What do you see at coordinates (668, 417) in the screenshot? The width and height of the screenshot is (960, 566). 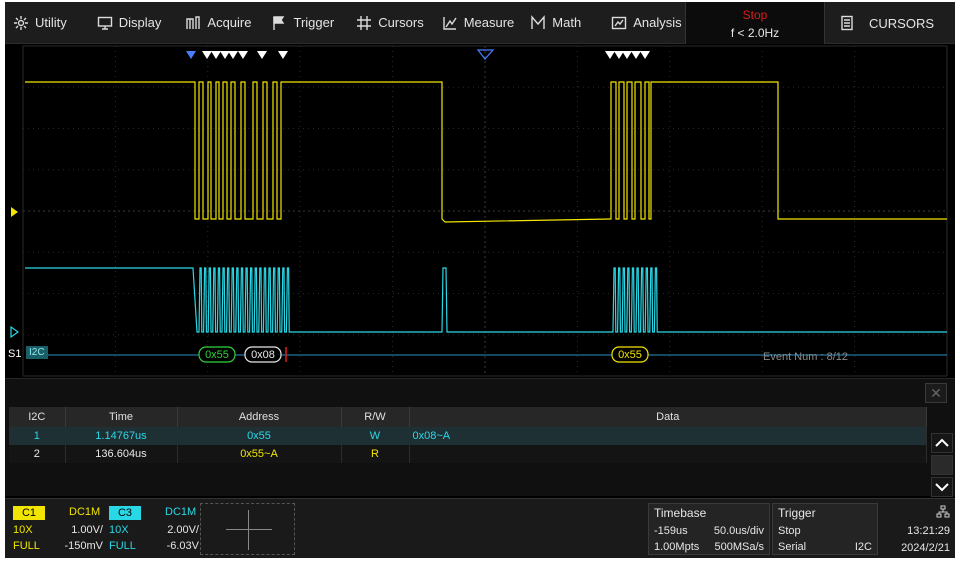 I see `header-data: Data` at bounding box center [668, 417].